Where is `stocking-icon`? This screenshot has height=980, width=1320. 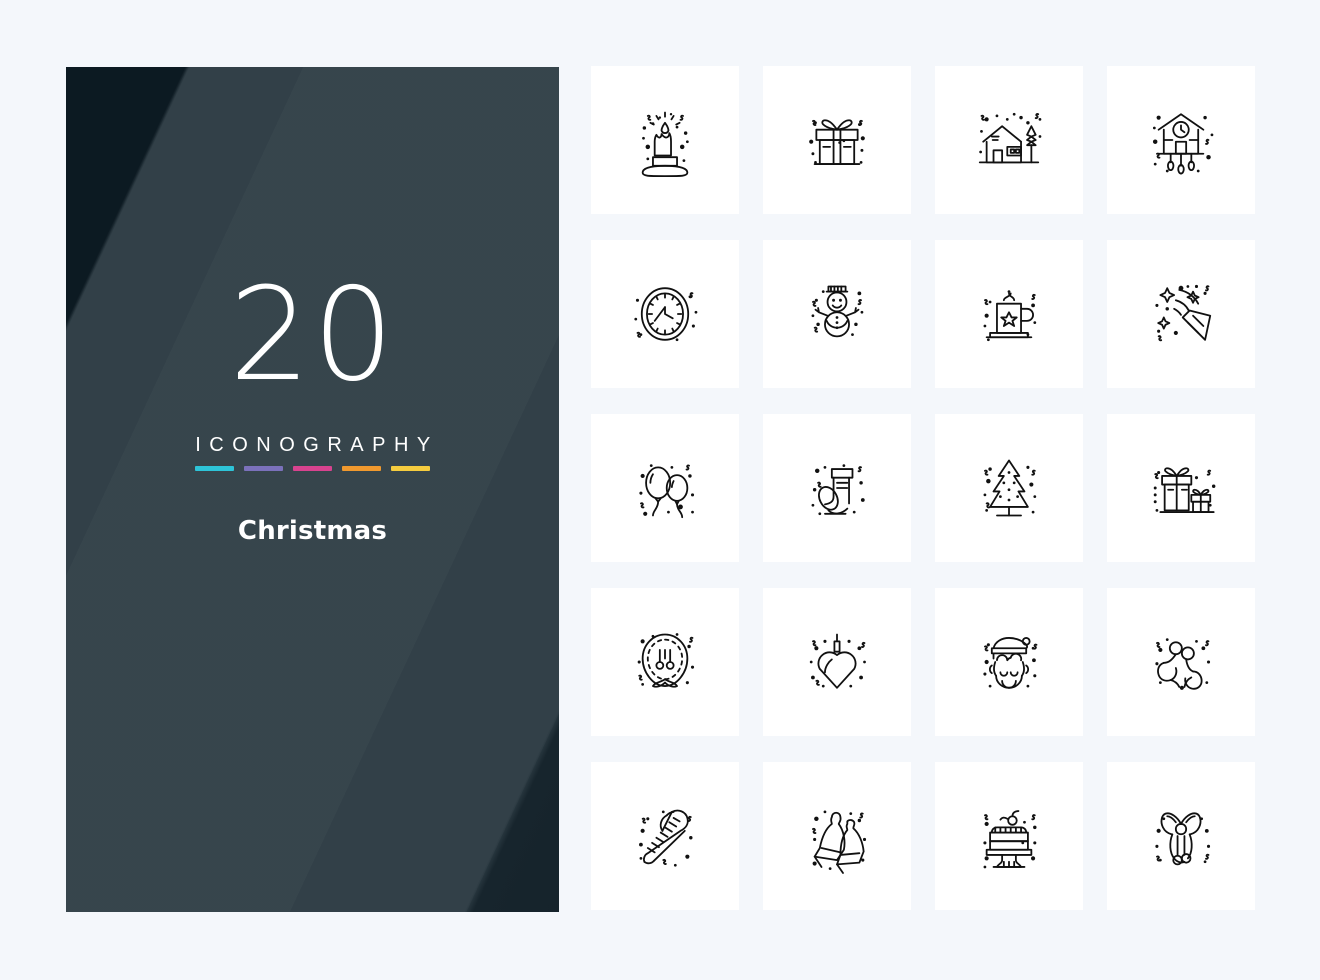 stocking-icon is located at coordinates (838, 490).